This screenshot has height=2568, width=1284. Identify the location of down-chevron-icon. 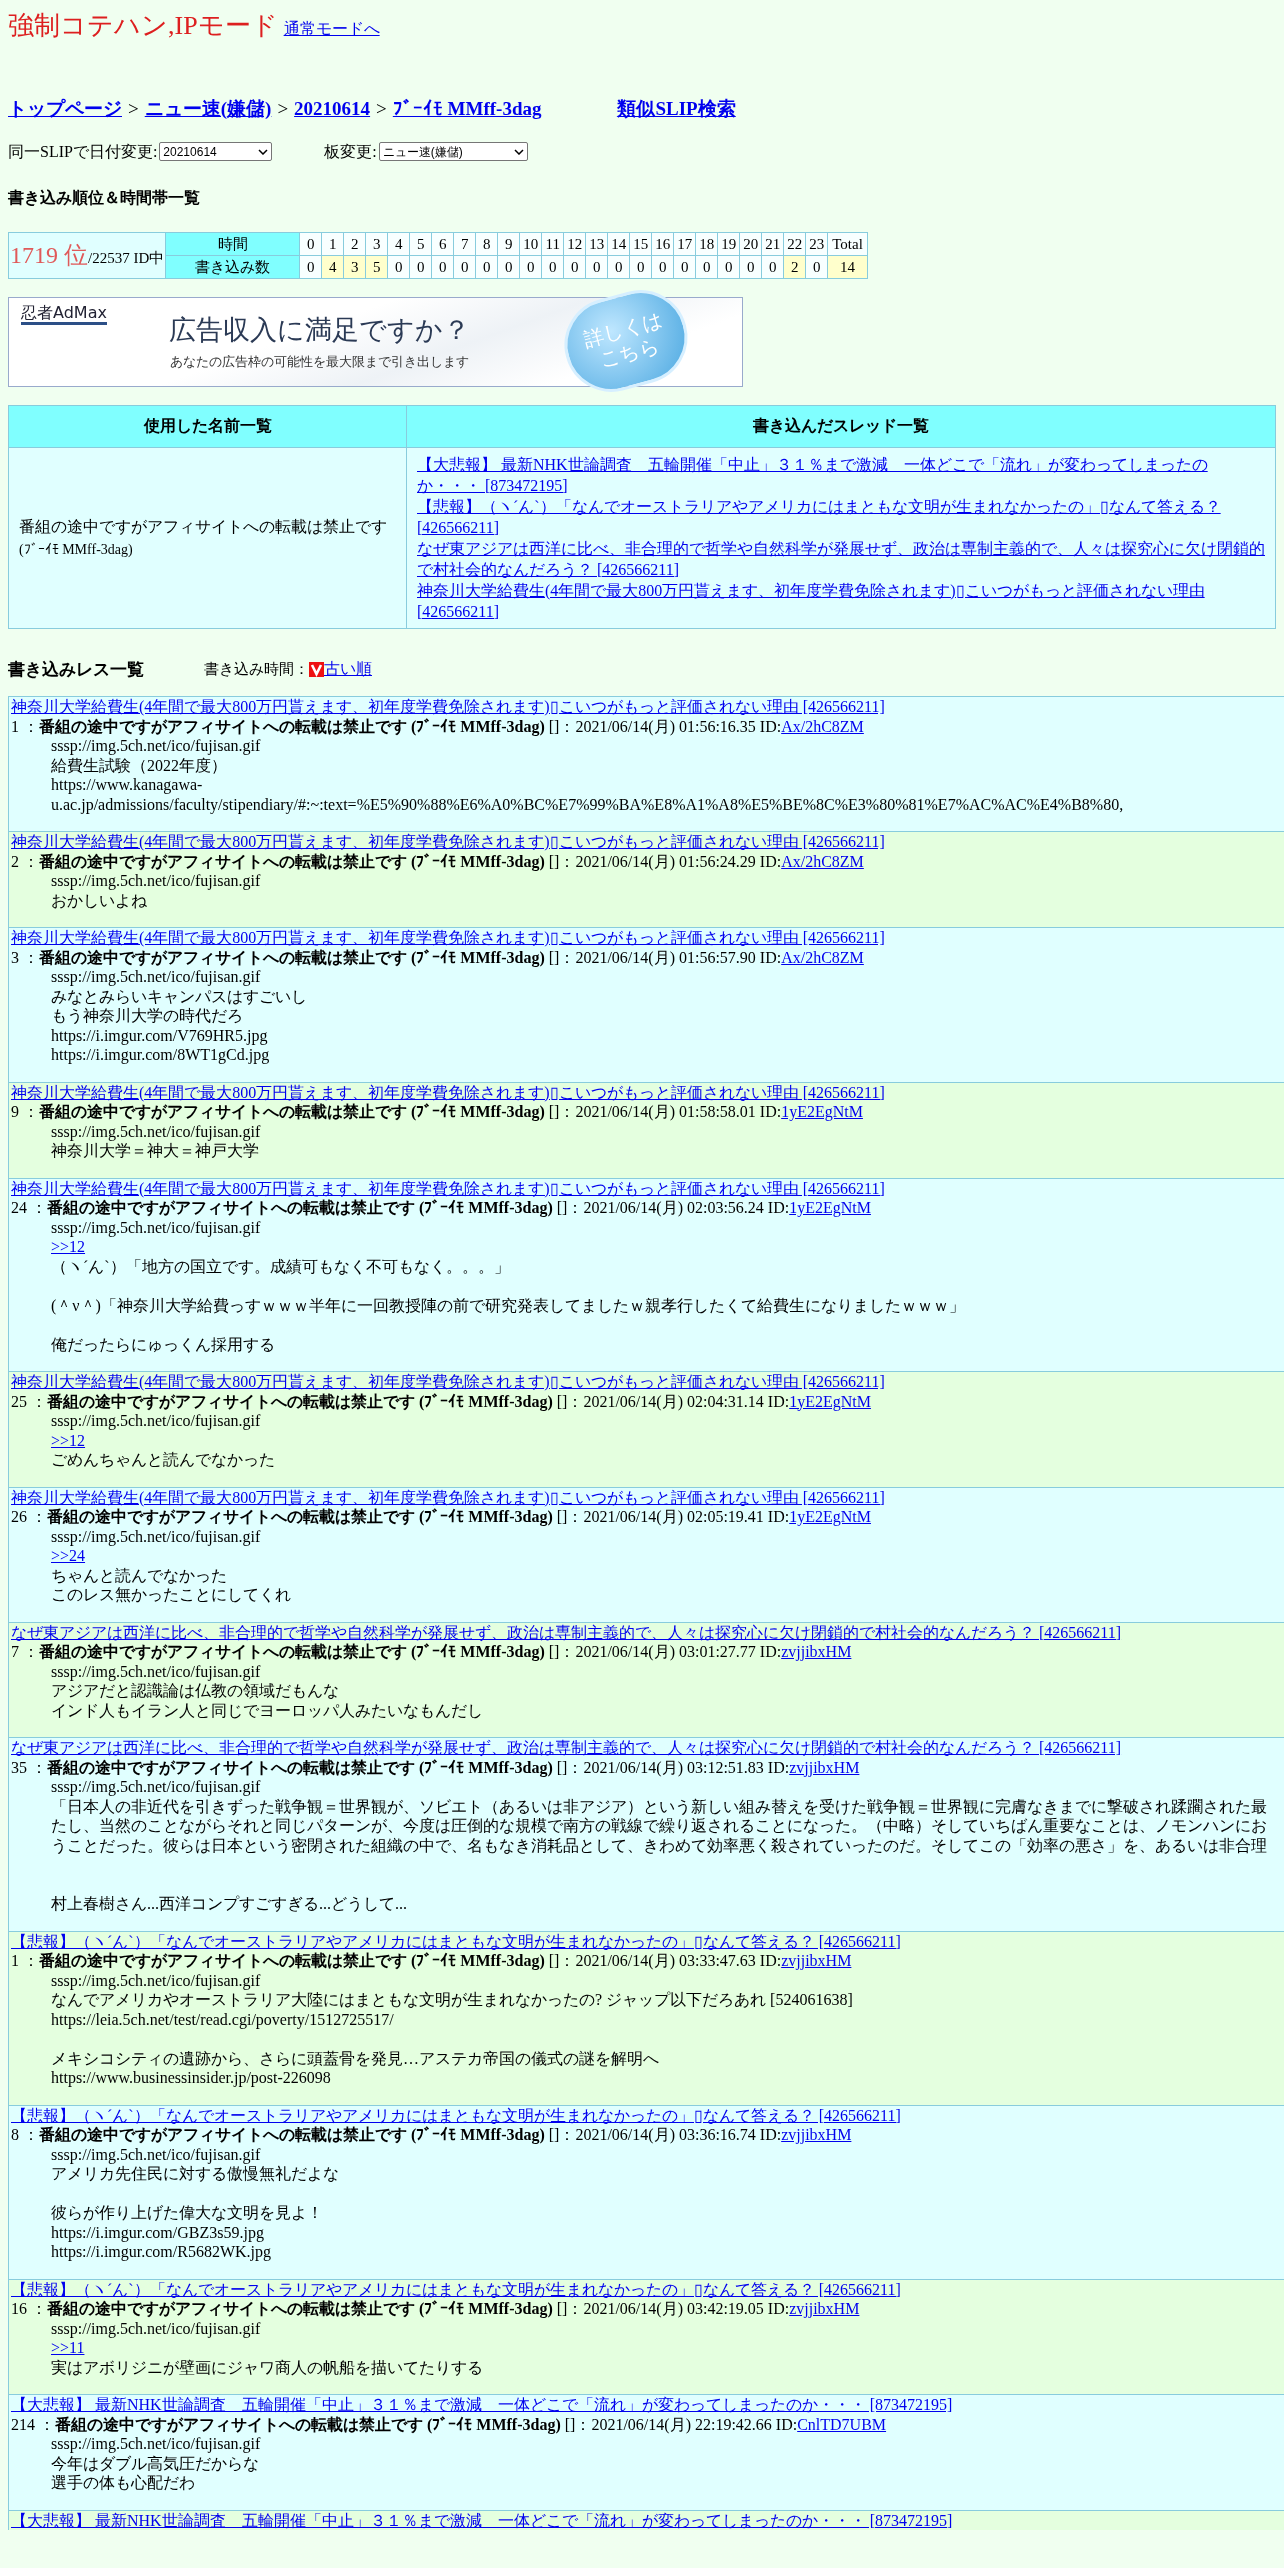
(316, 669).